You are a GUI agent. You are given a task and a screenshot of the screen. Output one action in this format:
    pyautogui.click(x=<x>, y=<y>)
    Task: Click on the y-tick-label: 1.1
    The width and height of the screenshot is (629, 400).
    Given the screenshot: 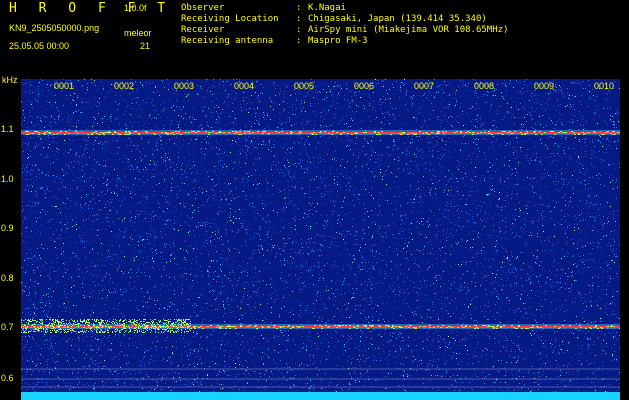 What is the action you would take?
    pyautogui.click(x=7, y=129)
    